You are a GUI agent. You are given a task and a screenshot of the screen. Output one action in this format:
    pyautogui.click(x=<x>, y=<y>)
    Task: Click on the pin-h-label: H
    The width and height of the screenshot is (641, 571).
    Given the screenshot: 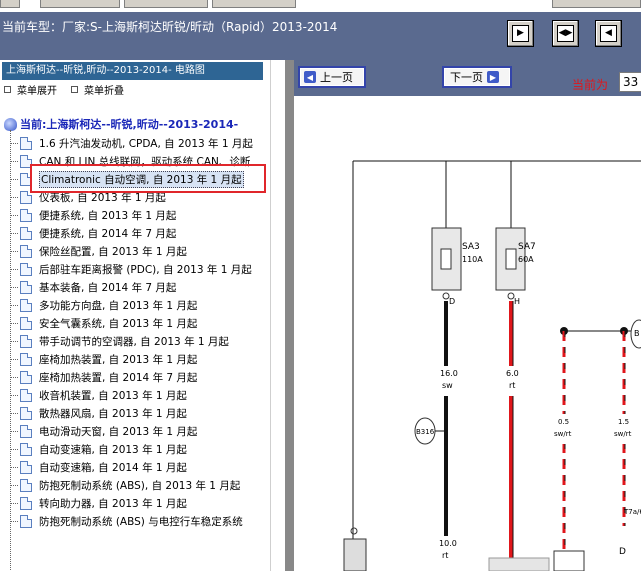 What is the action you would take?
    pyautogui.click(x=517, y=301)
    